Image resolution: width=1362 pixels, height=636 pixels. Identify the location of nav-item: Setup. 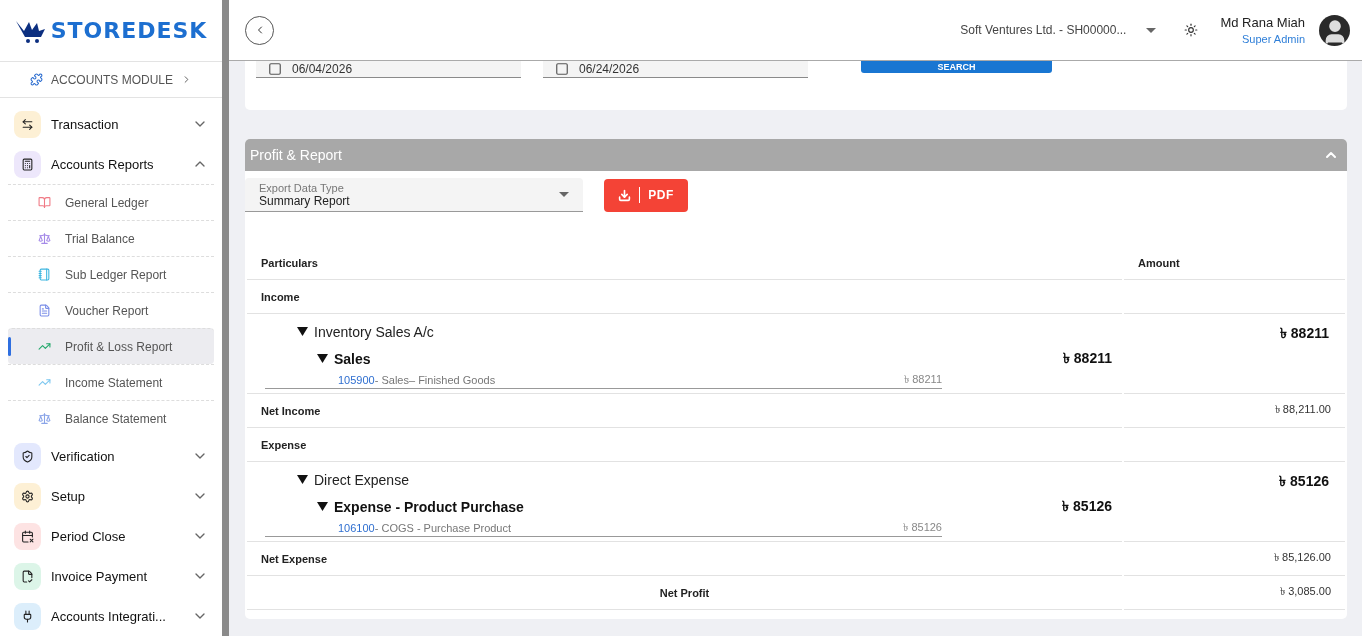
(111, 496).